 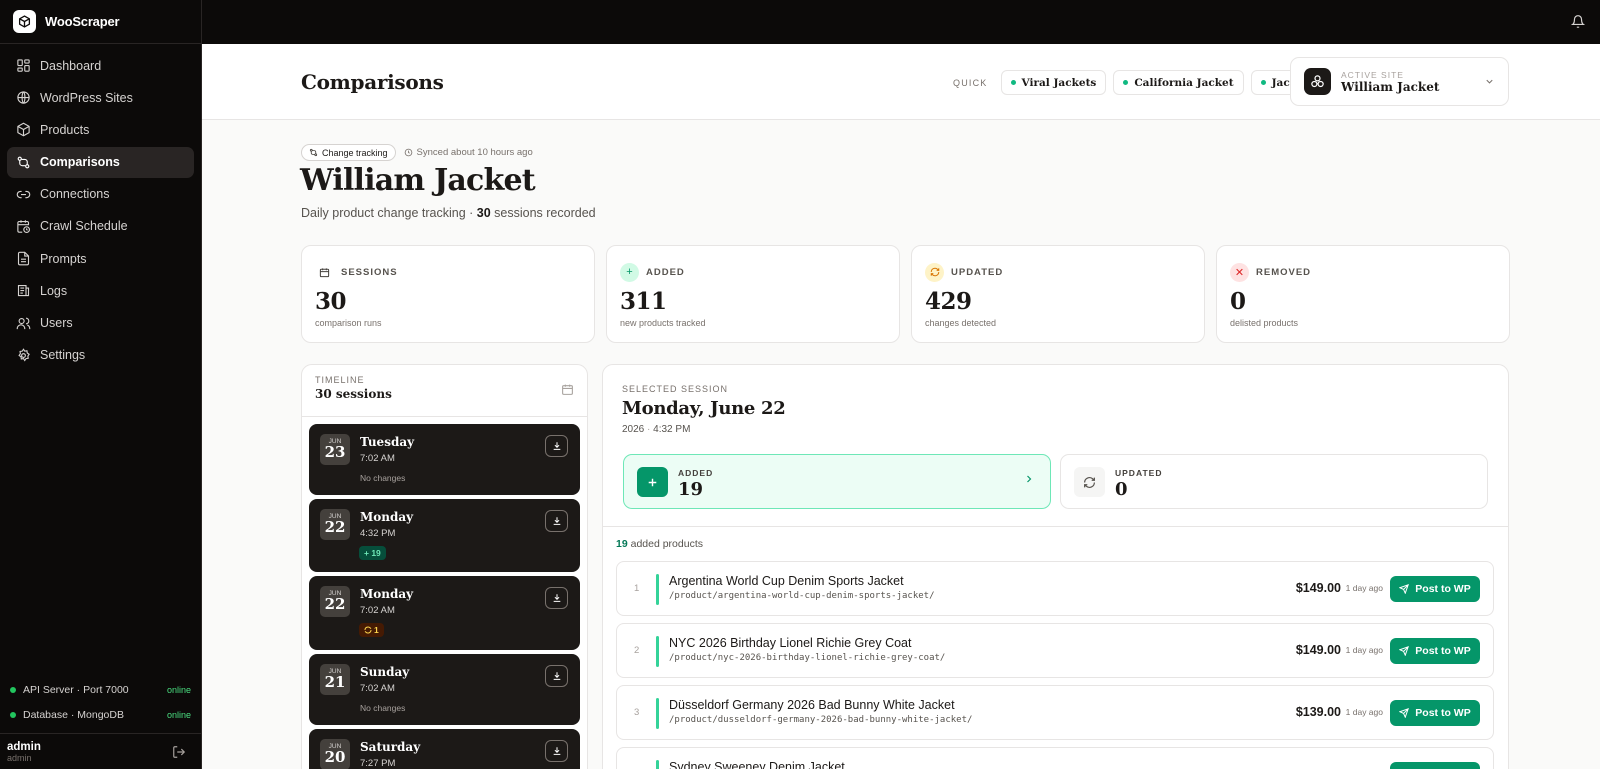 I want to click on user-name: admin, so click(x=24, y=746).